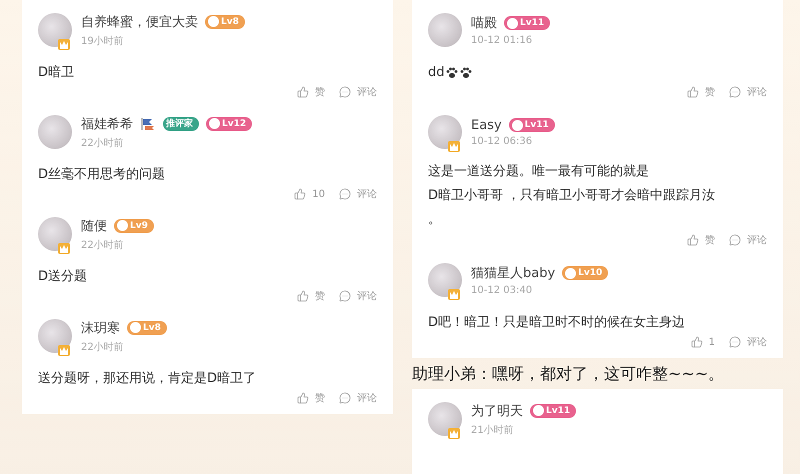  Describe the element at coordinates (539, 172) in the screenshot. I see `comment-text: 这是一道送分题。唯一最有可能的就是` at that location.